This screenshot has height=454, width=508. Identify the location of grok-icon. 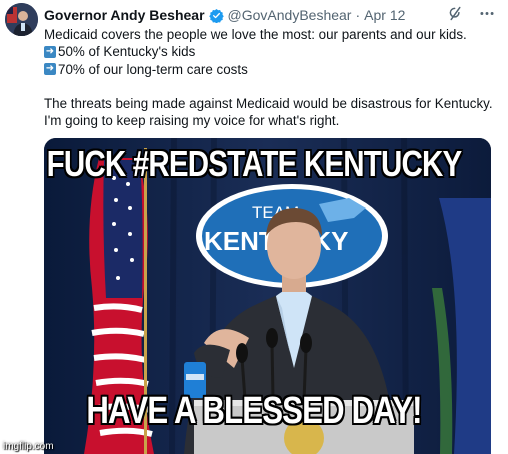
(455, 16).